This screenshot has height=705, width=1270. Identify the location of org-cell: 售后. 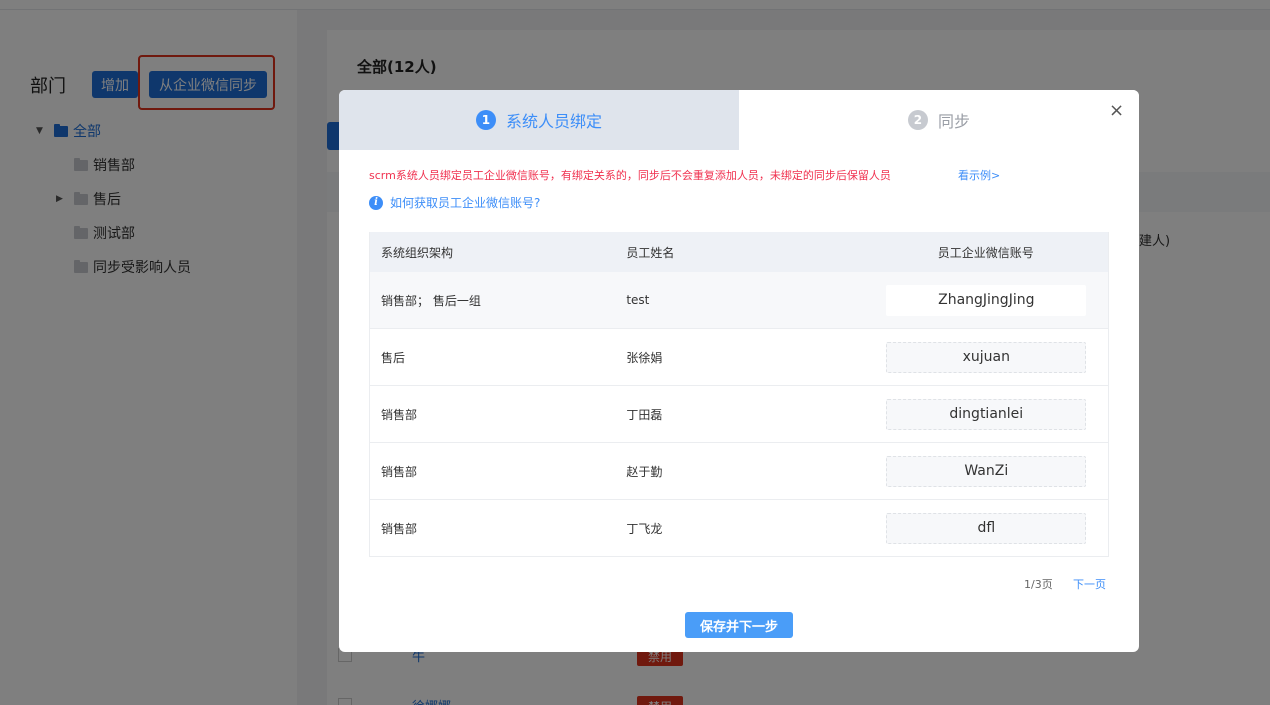
(393, 357).